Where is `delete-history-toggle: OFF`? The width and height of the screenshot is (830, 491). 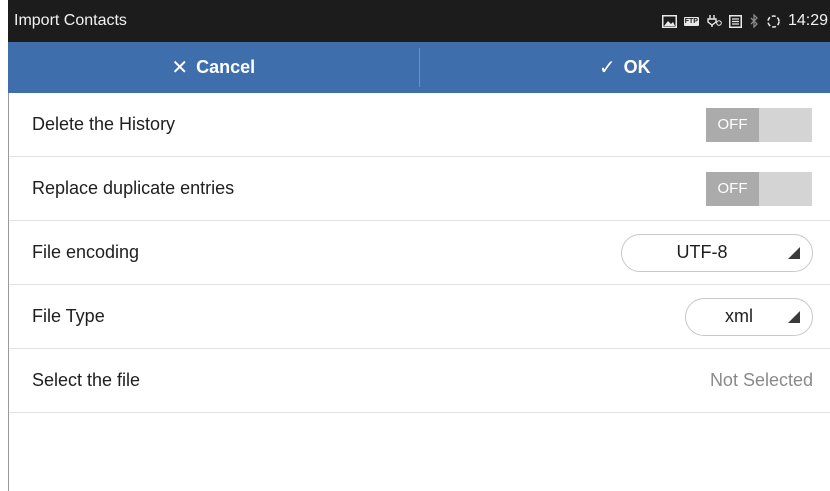 delete-history-toggle: OFF is located at coordinates (759, 124).